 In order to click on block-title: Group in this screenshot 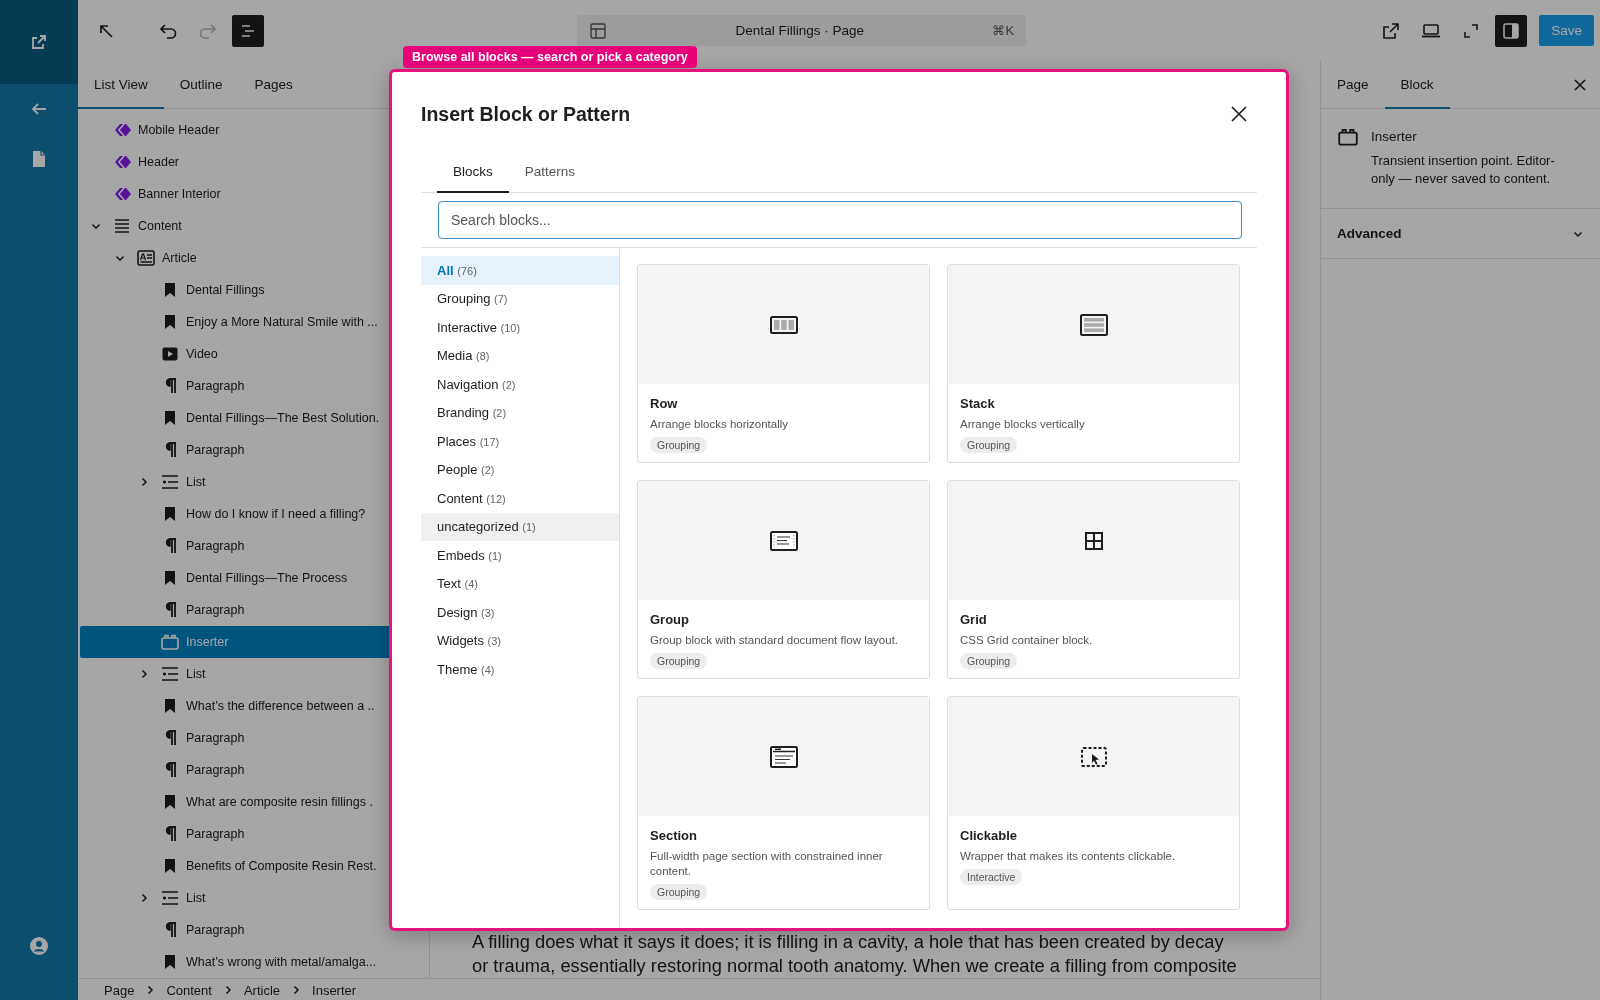, I will do `click(670, 620)`.